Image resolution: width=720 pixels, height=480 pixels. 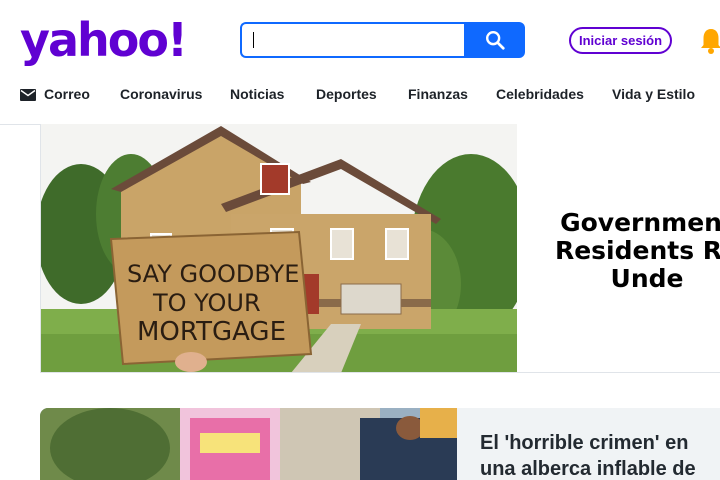 What do you see at coordinates (346, 94) in the screenshot?
I see `nav-item-deportes: Deportes` at bounding box center [346, 94].